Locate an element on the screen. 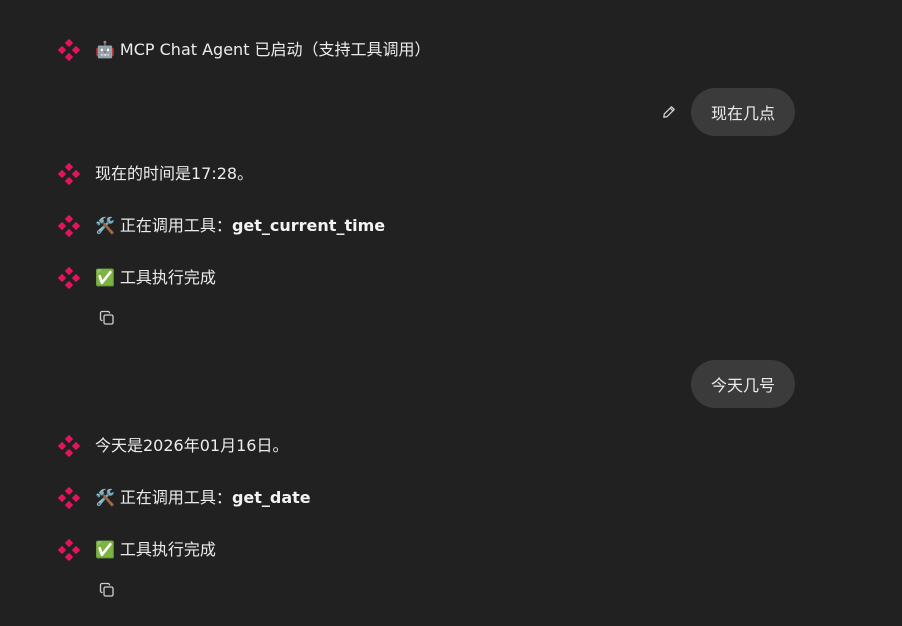  robot-emoji-icon: 🤖 is located at coordinates (105, 49).